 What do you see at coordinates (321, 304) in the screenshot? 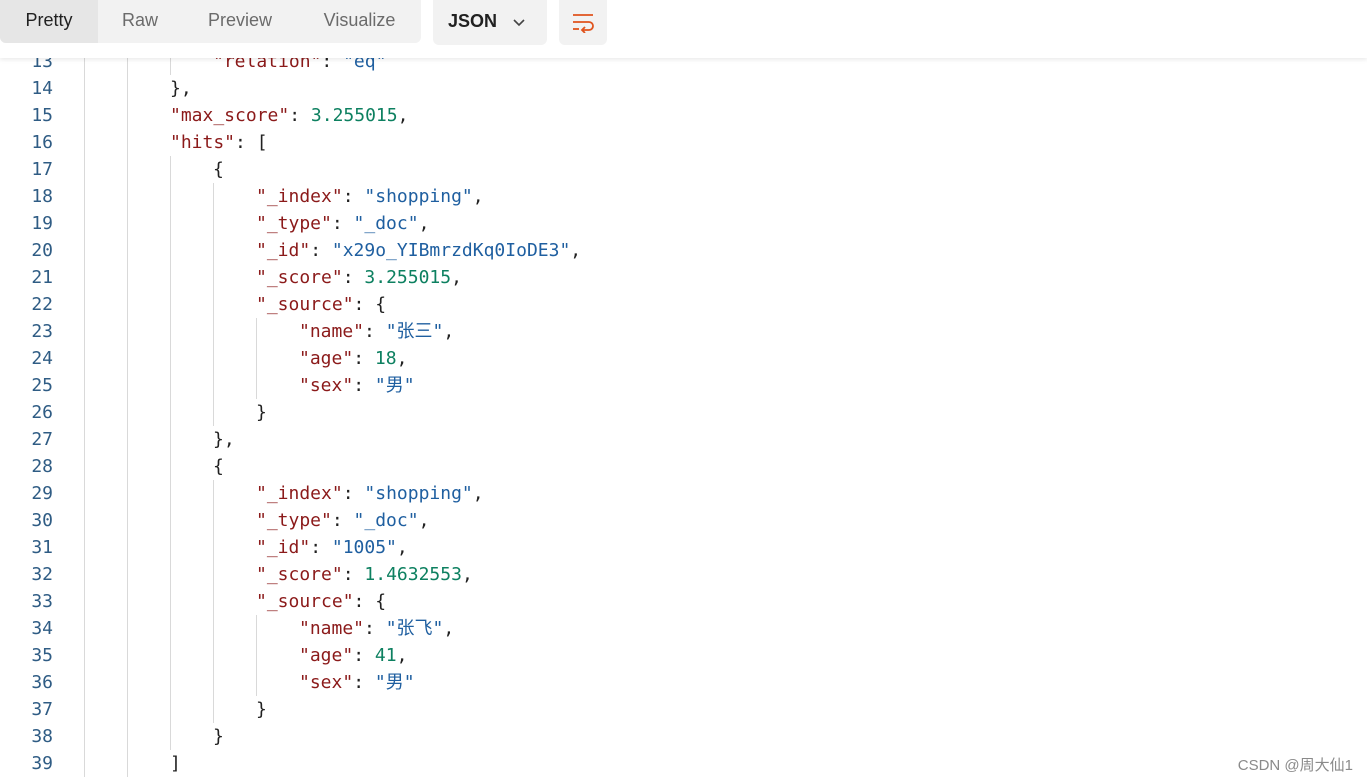
I see `code-text: "_source": {` at bounding box center [321, 304].